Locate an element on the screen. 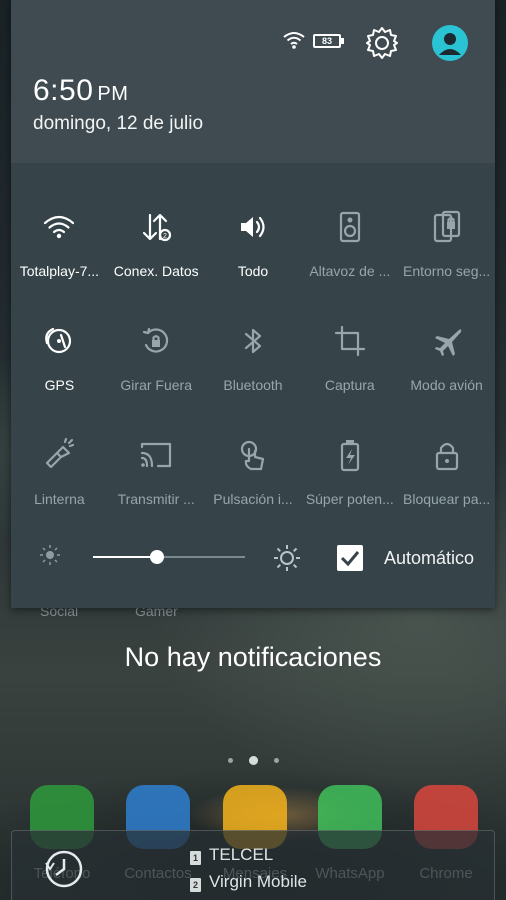 The image size is (506, 900). clock-history-icon is located at coordinates (64, 869).